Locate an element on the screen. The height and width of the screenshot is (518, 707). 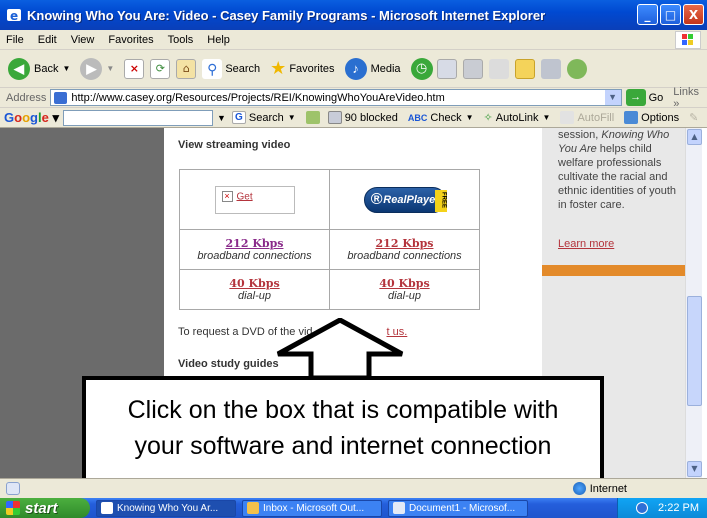
minimize-button: _ is located at coordinates (647, 14).